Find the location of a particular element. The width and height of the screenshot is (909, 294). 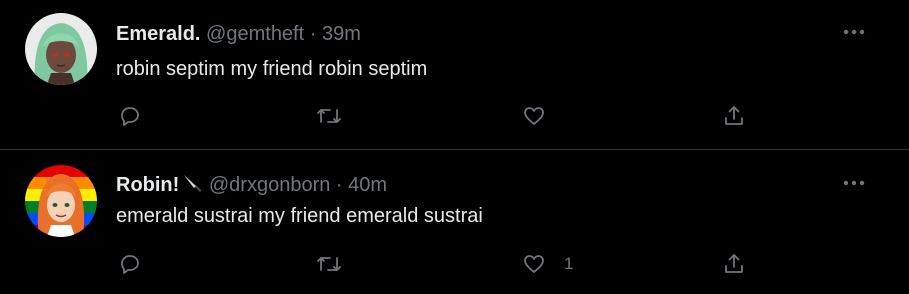

orange-haired-character-pride-flag-avatar-icon is located at coordinates (61, 201).